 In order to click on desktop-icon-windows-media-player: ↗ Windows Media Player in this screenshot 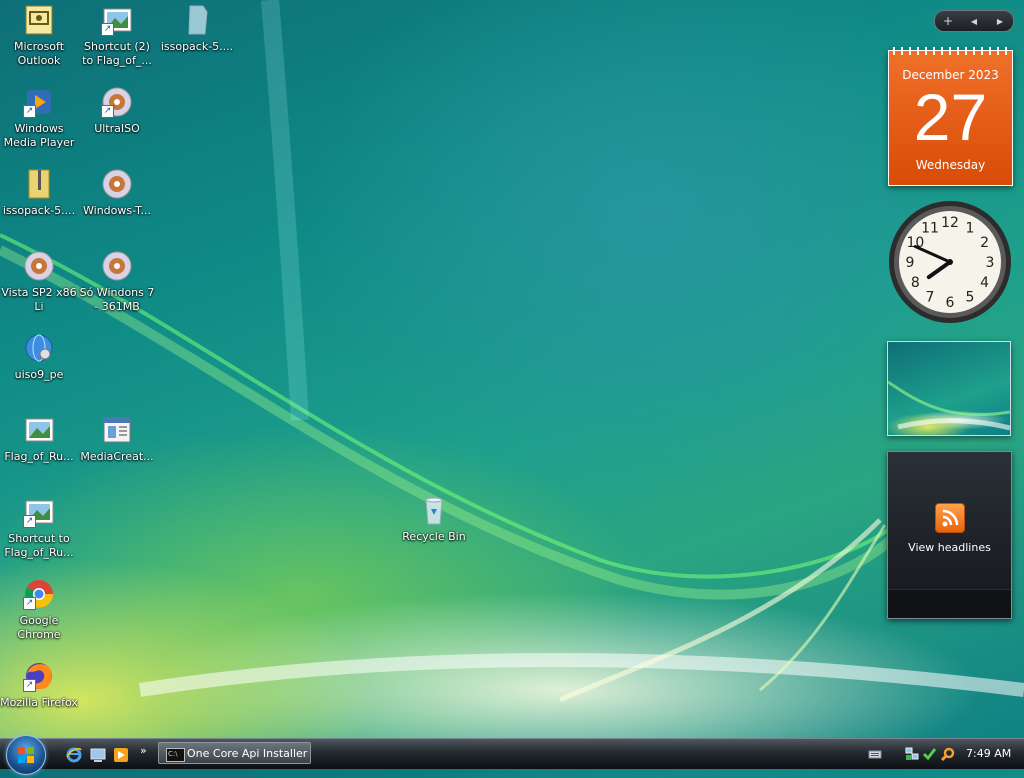, I will do `click(39, 118)`.